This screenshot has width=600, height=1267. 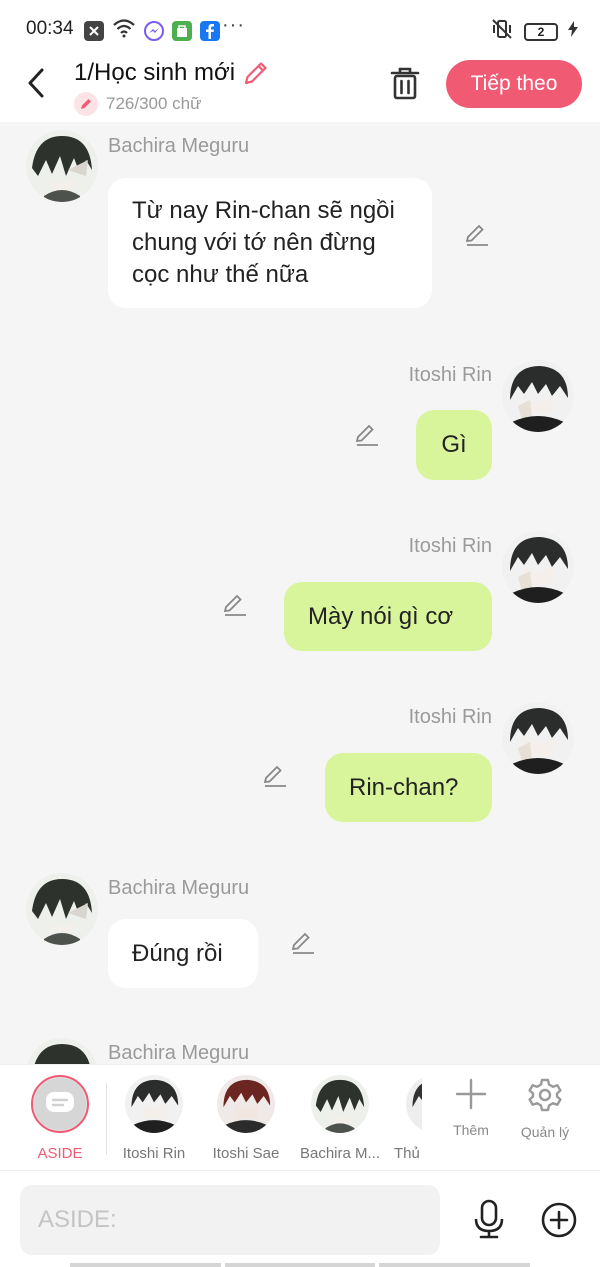 What do you see at coordinates (300, 89) in the screenshot?
I see `editor-header: 1/Học sinh mới 726/300 chữ Tiếp theo` at bounding box center [300, 89].